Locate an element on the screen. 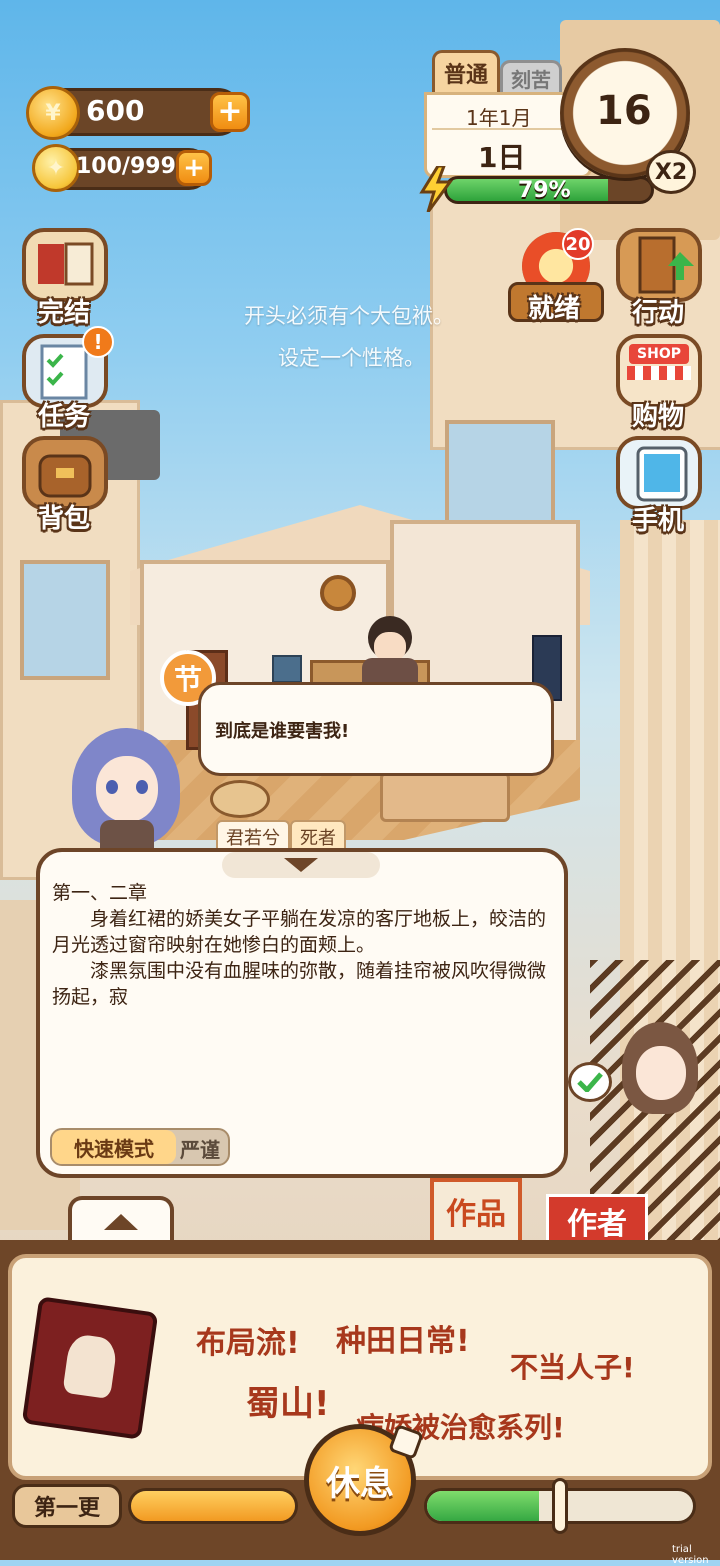 The image size is (720, 1566). chapter-button: 第一更 is located at coordinates (67, 1506).